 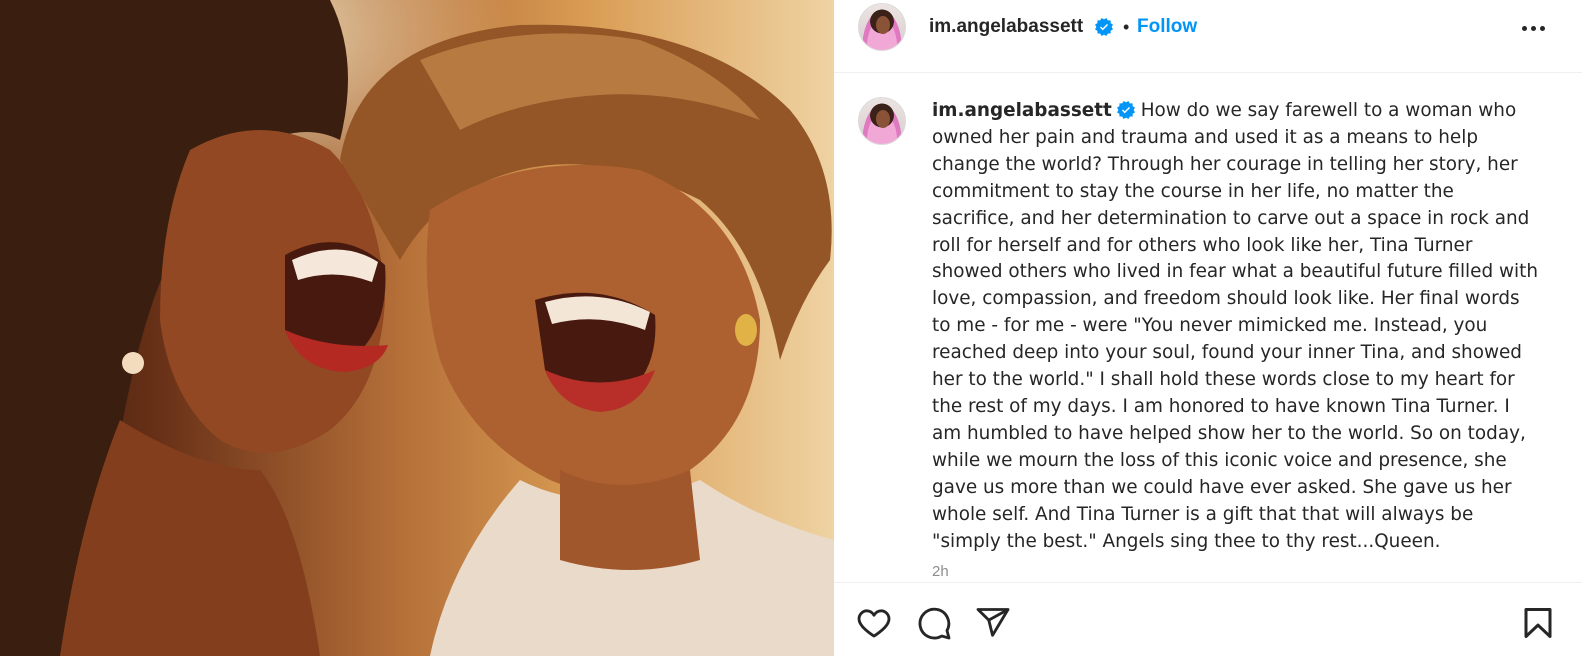 I want to click on follow-button: Follow, so click(x=1167, y=27).